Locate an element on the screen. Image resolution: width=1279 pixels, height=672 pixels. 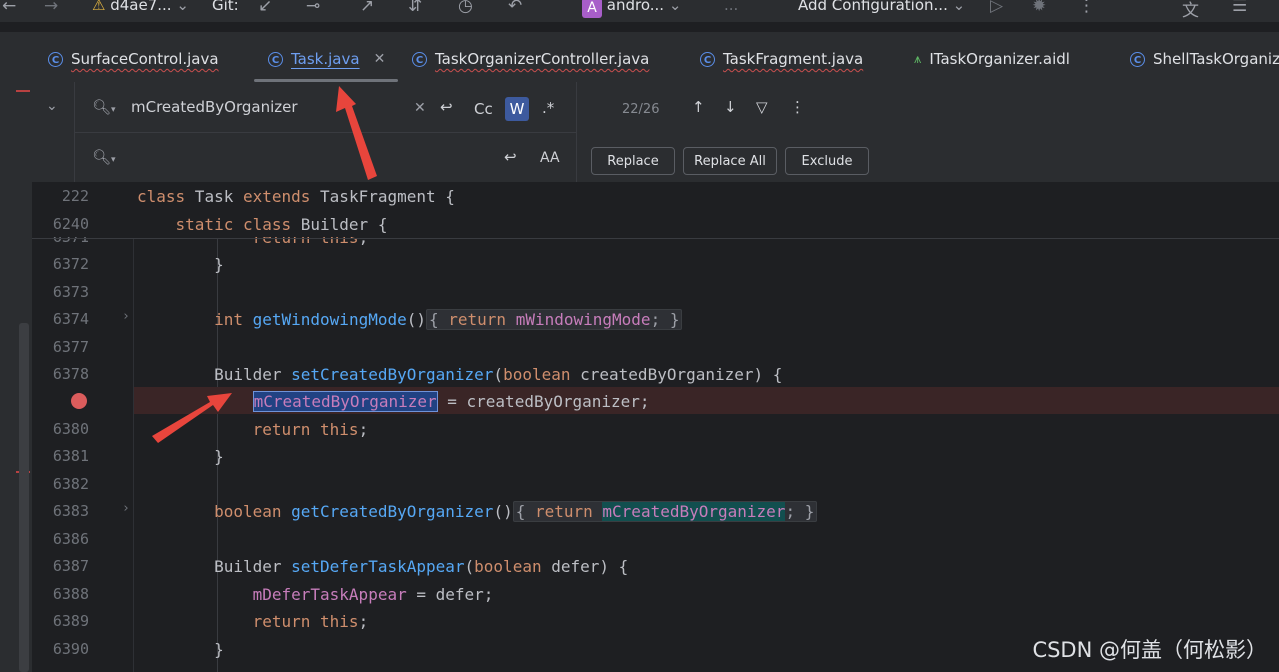
arrow-to-tab is located at coordinates (356, 133).